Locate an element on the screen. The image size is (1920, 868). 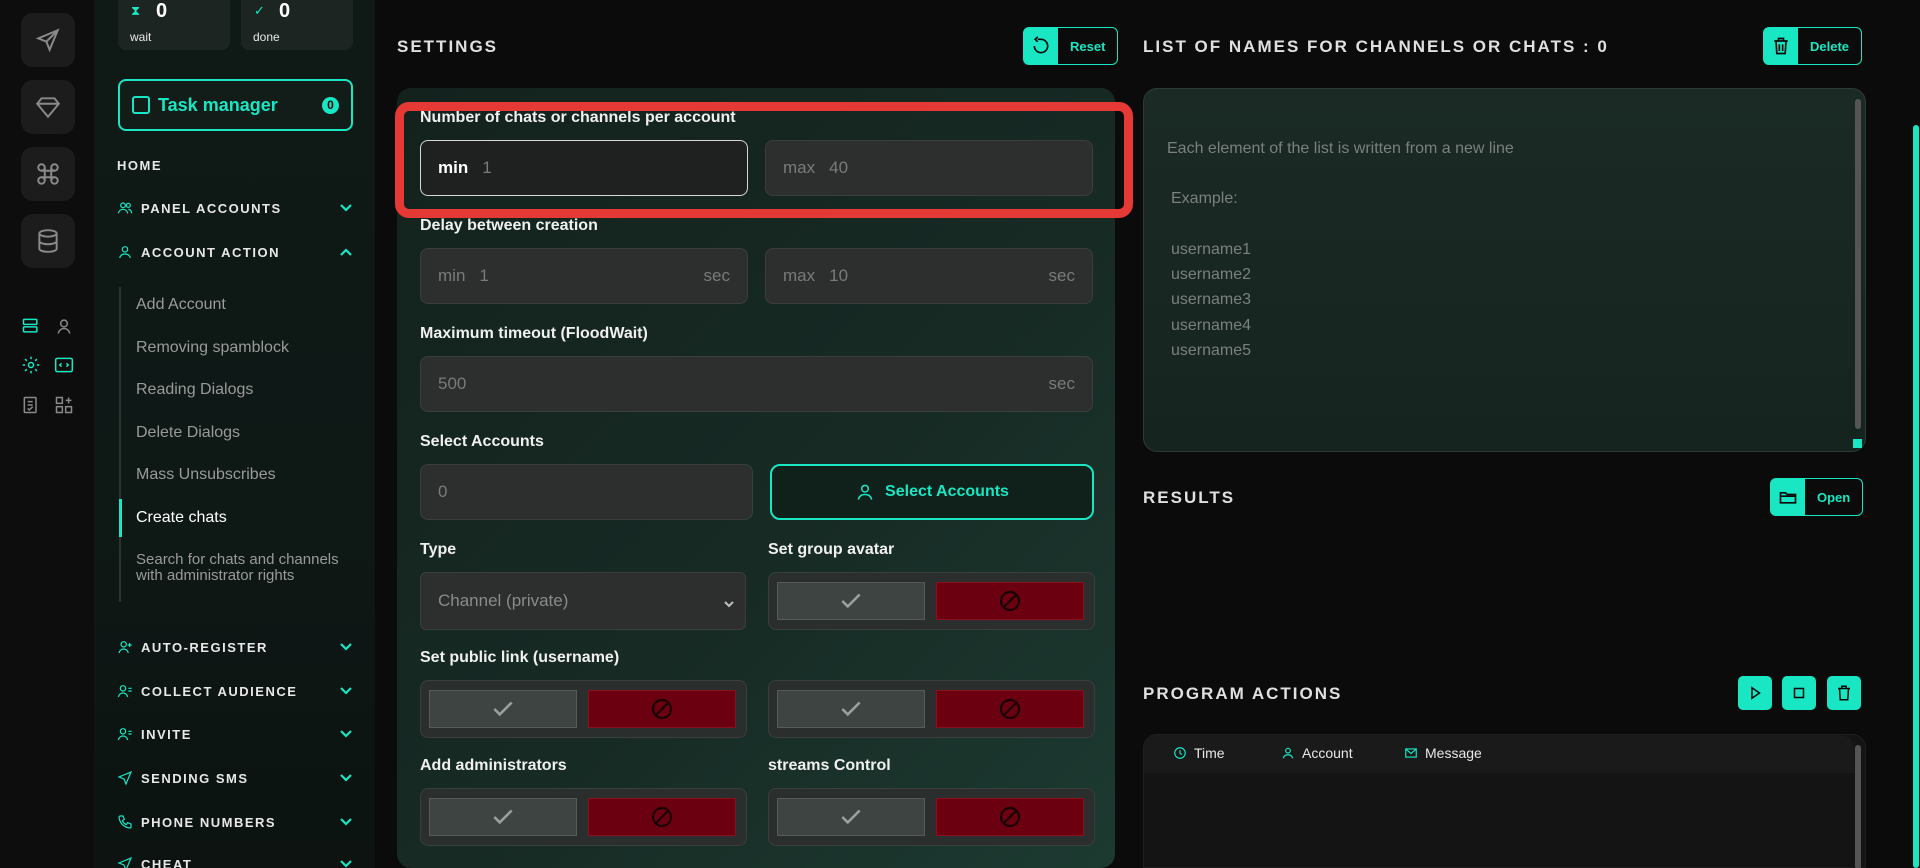
subnav-item-reading-dialogs: Reading Dialogs is located at coordinates (246, 390).